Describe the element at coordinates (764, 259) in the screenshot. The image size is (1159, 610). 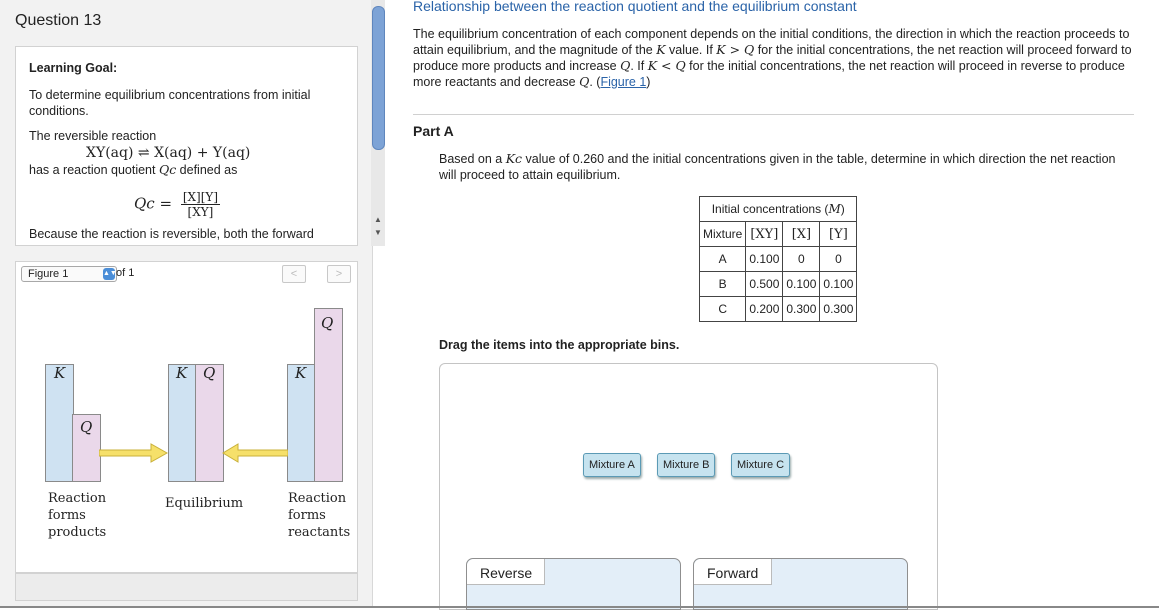
I see `cell-xy: 0.100` at that location.